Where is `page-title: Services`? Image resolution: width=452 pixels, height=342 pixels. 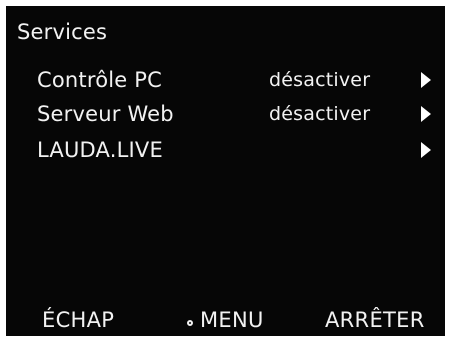 page-title: Services is located at coordinates (62, 32).